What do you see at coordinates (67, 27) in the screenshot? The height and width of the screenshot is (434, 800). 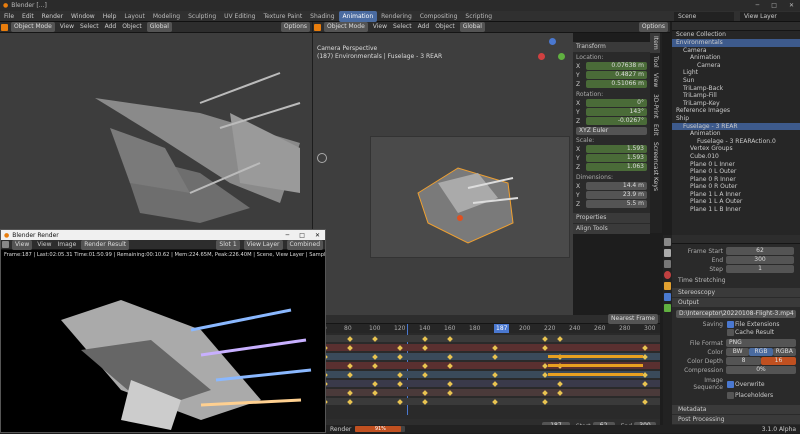 I see `left-view-menu: View` at bounding box center [67, 27].